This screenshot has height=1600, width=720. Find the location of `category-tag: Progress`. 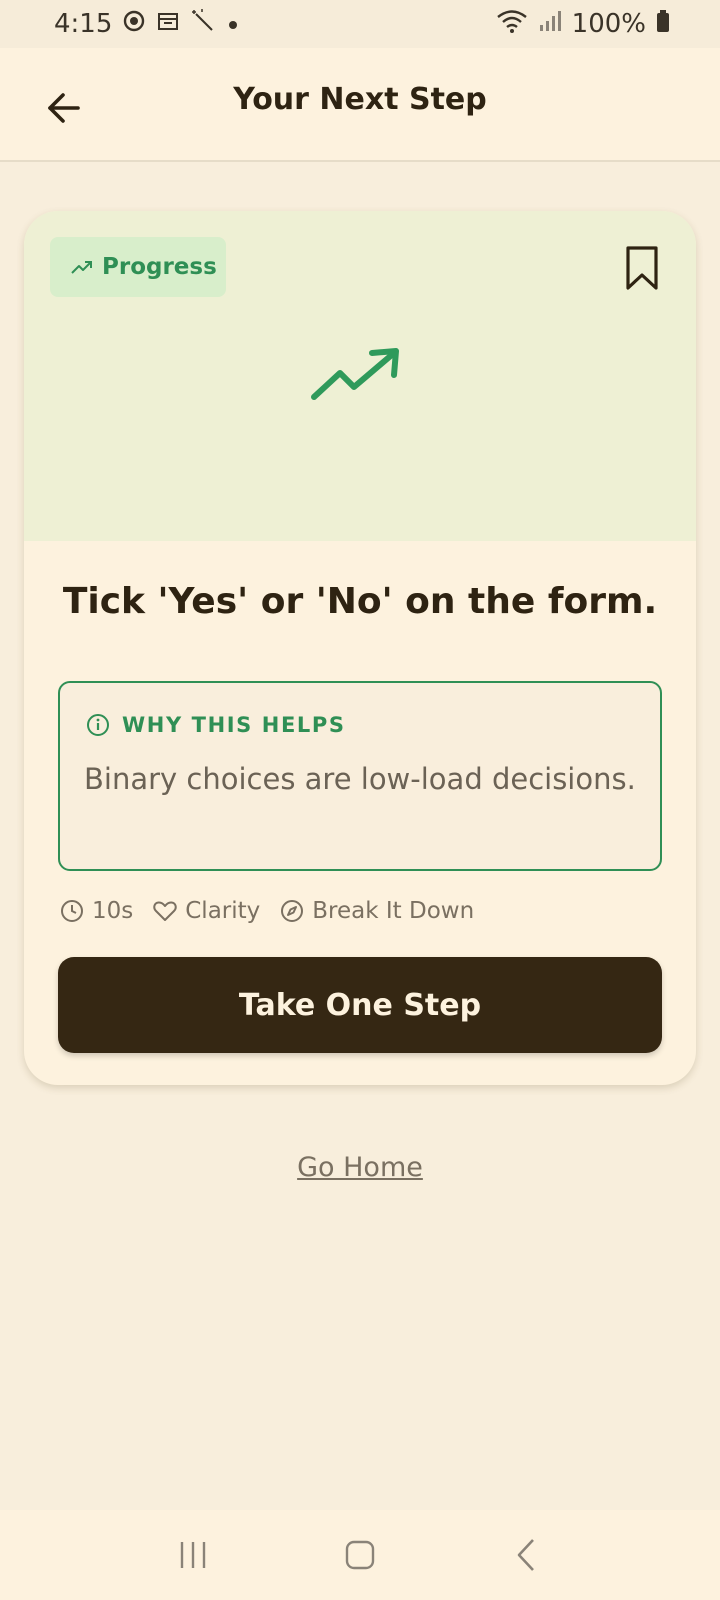

category-tag: Progress is located at coordinates (138, 267).